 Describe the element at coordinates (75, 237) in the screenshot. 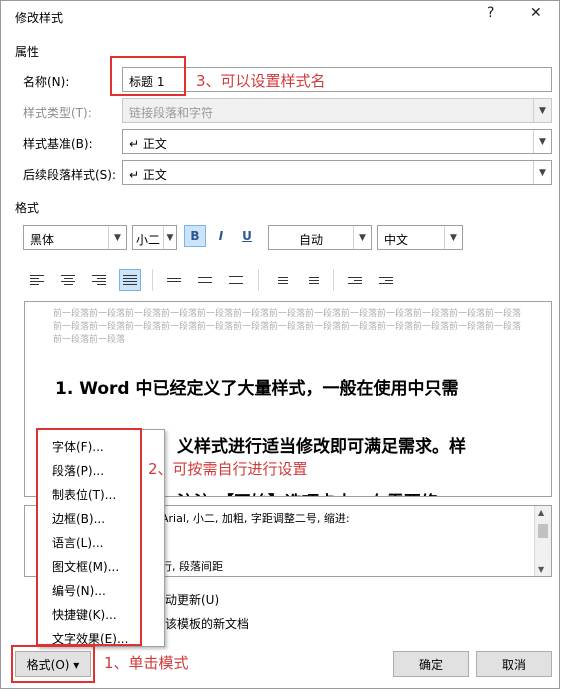

I see `font-select: 黑体 ▼` at that location.